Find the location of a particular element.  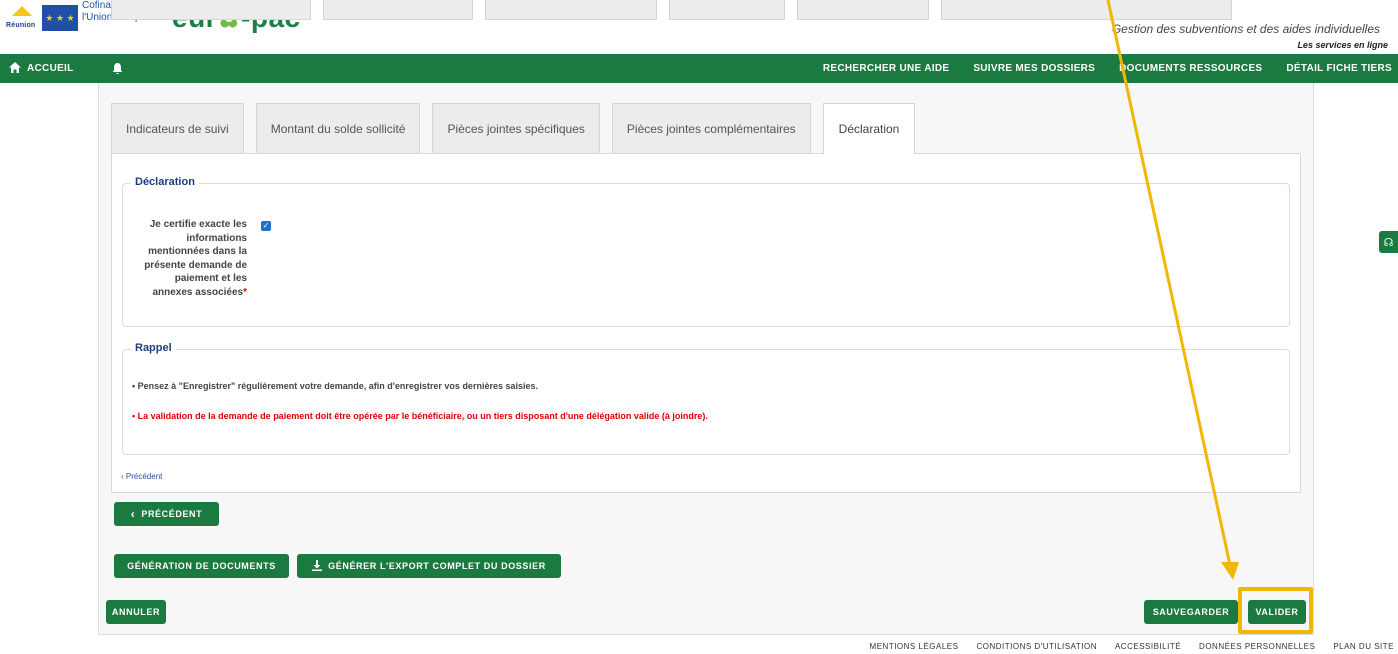

sauvegarder-button: SAUVEGARDER is located at coordinates (1191, 612).